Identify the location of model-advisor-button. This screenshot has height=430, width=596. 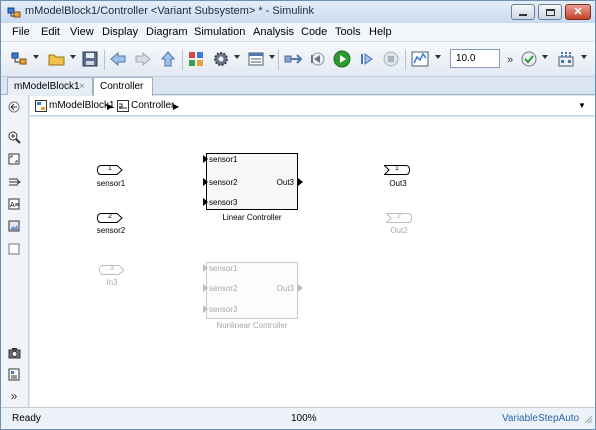
(529, 60).